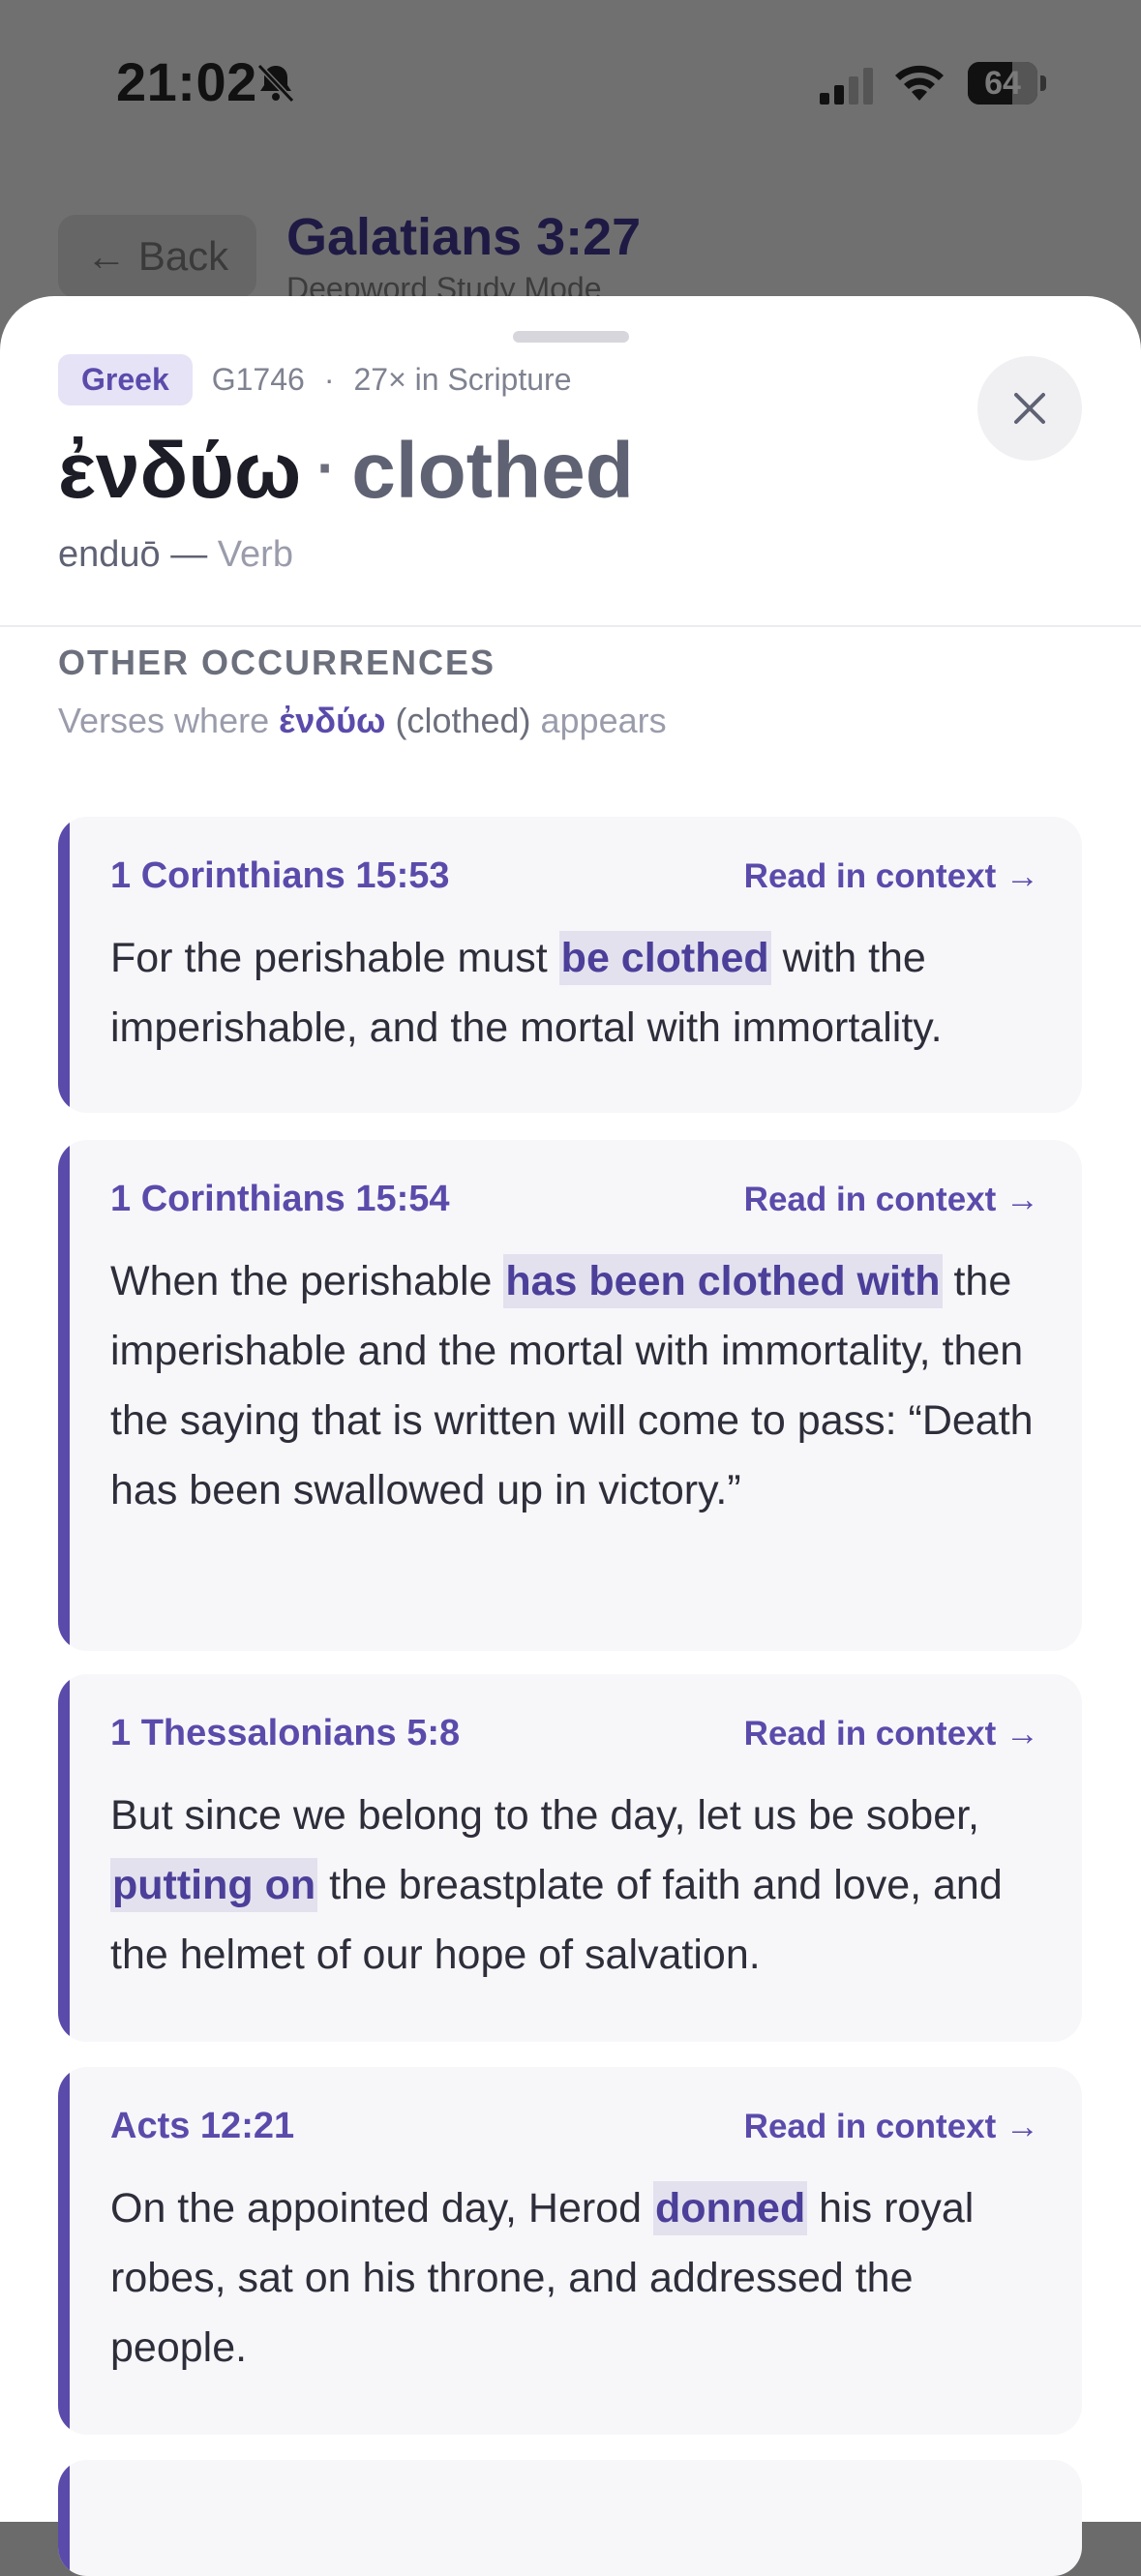 The image size is (1141, 2576). I want to click on occurrence-card, so click(570, 2518).